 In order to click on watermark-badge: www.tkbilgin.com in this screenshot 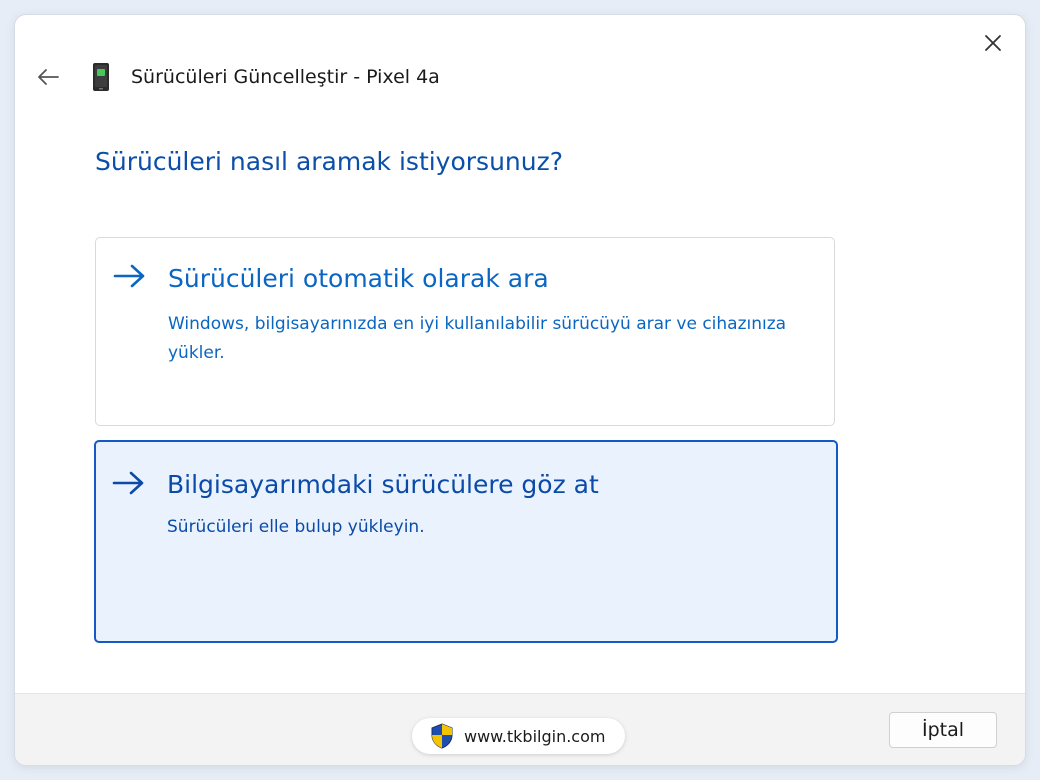, I will do `click(519, 736)`.